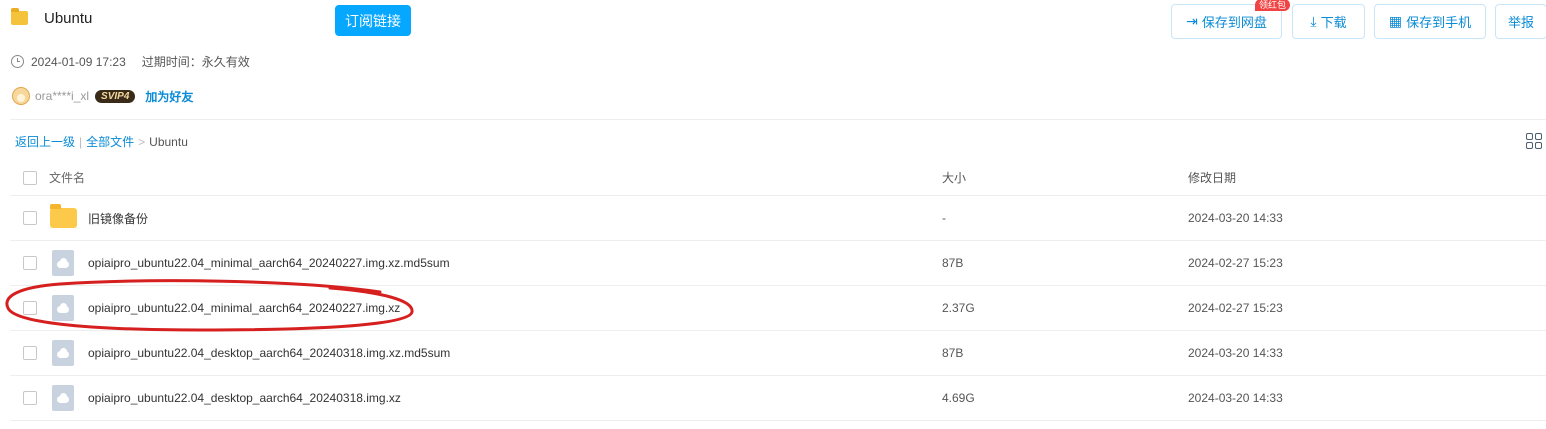 This screenshot has width=1546, height=429. I want to click on table-header: 文件名 大小 修改日期, so click(778, 178).